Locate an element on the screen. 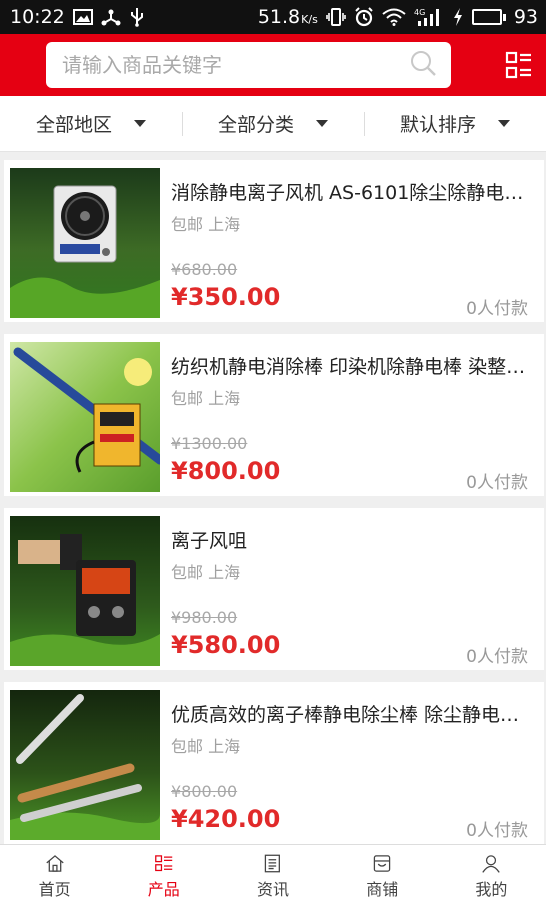 This screenshot has width=546, height=900. product-price: ¥350.00 is located at coordinates (226, 297).